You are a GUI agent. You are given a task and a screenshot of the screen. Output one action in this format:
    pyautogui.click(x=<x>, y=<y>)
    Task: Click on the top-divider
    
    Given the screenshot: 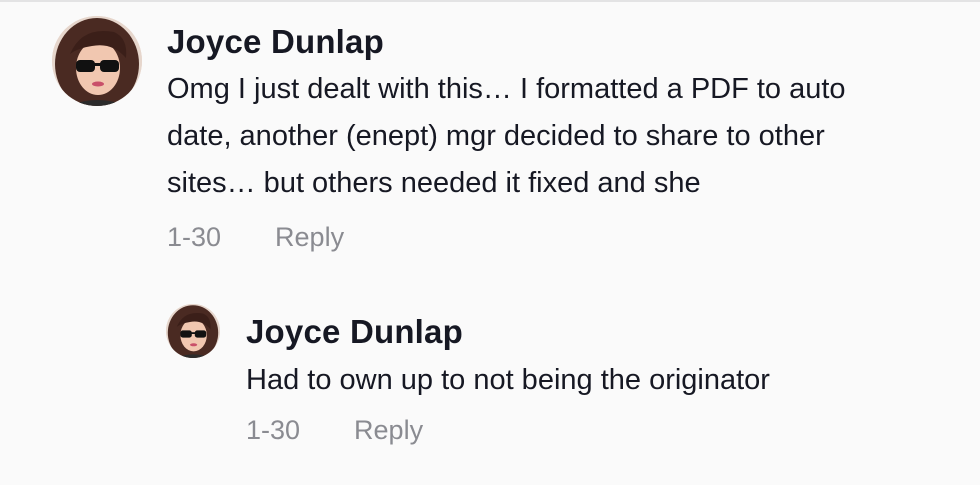 What is the action you would take?
    pyautogui.click(x=490, y=1)
    